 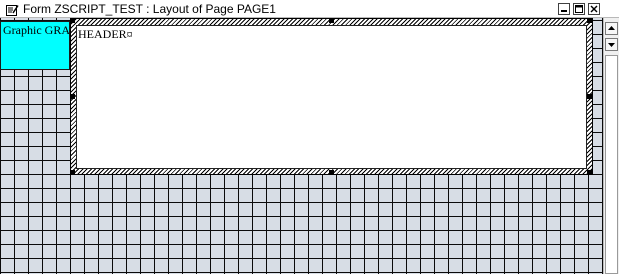 I want to click on maximize-icon, so click(x=579, y=9).